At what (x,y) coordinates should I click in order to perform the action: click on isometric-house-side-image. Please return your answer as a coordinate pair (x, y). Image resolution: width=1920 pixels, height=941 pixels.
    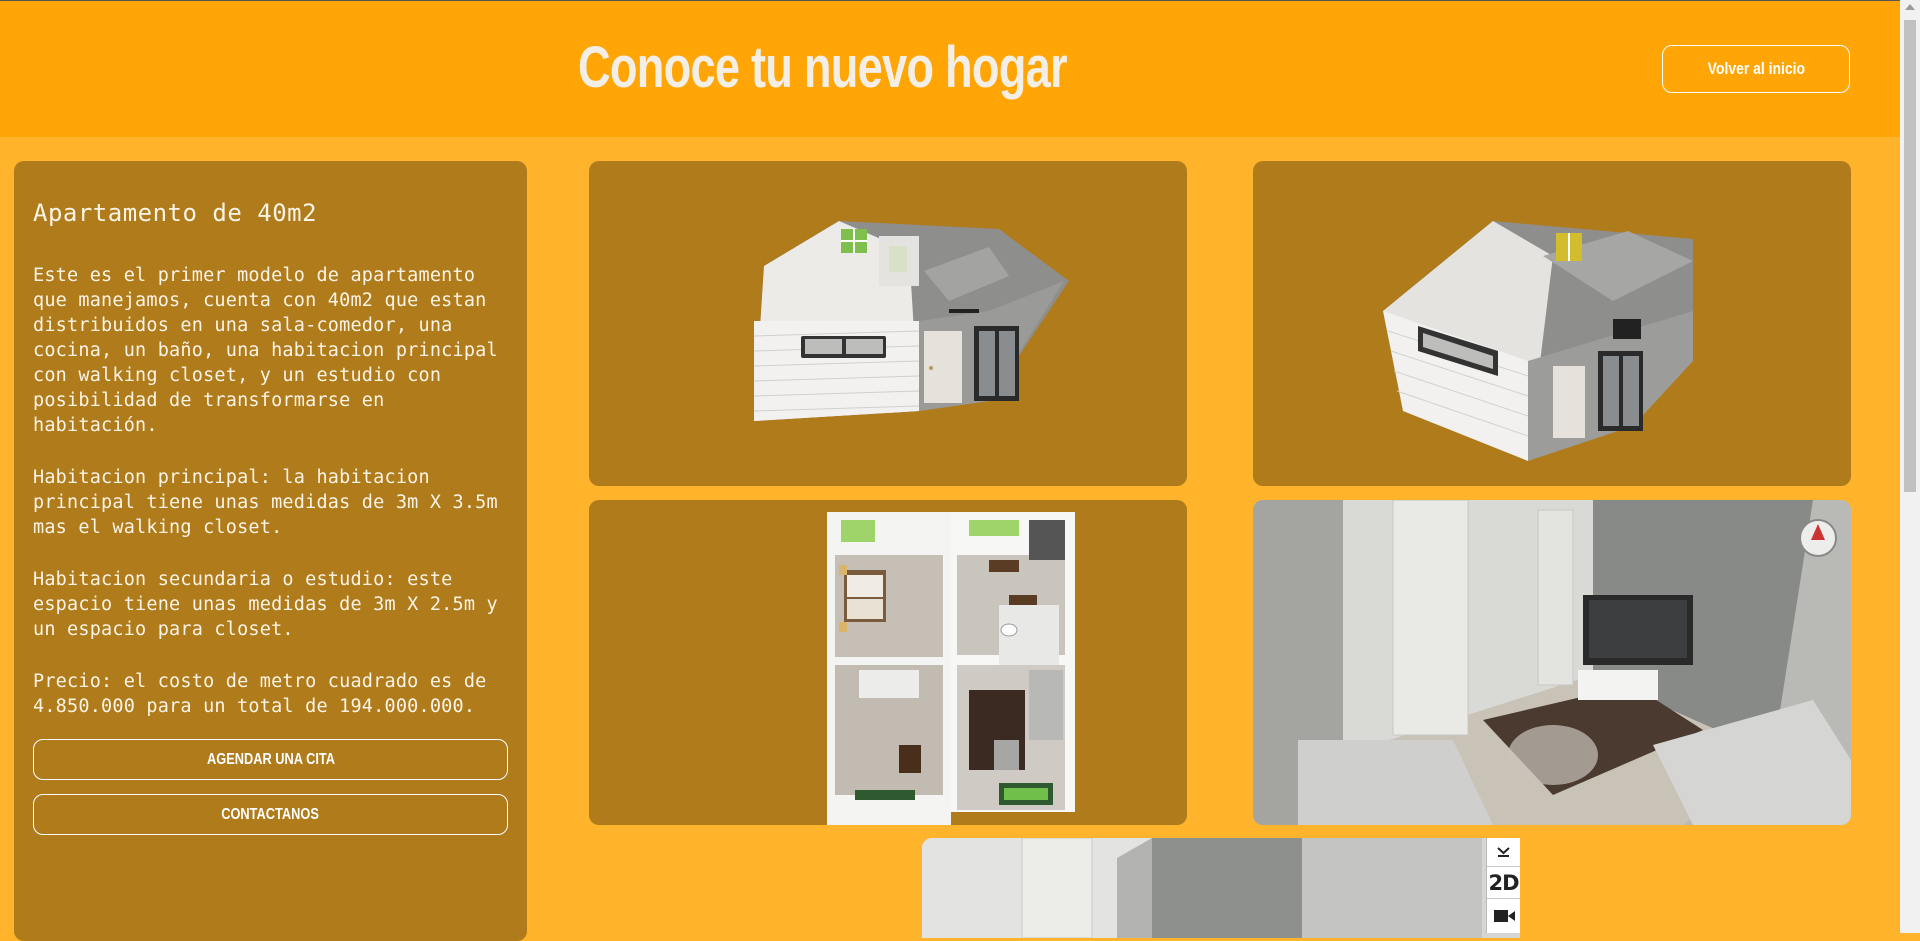
    Looking at the image, I should click on (1538, 341).